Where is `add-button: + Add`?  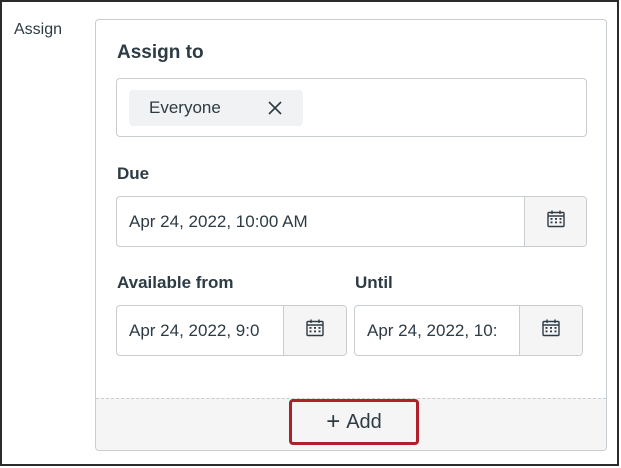 add-button: + Add is located at coordinates (354, 422).